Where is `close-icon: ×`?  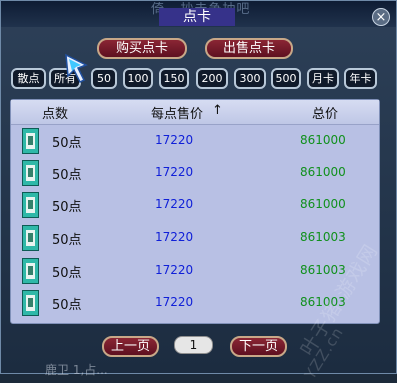
close-icon: × is located at coordinates (381, 17).